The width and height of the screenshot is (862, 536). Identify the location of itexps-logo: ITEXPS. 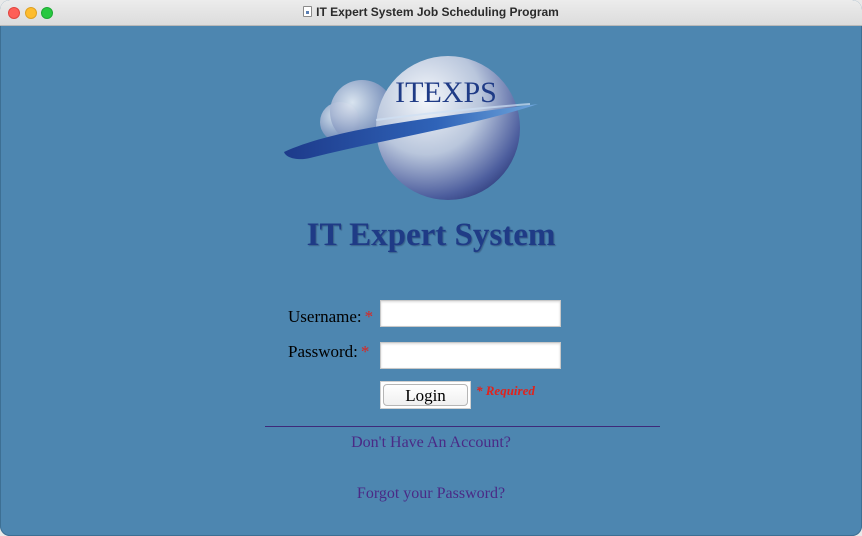
(411, 128).